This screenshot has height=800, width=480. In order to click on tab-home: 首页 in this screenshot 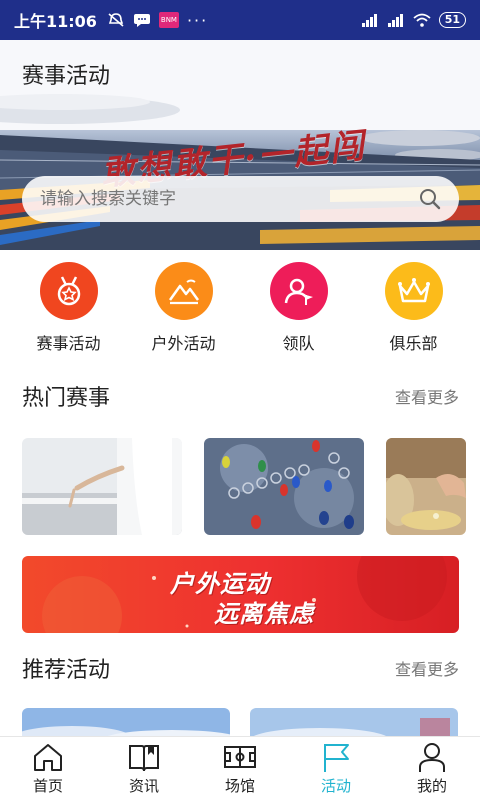, I will do `click(48, 768)`.